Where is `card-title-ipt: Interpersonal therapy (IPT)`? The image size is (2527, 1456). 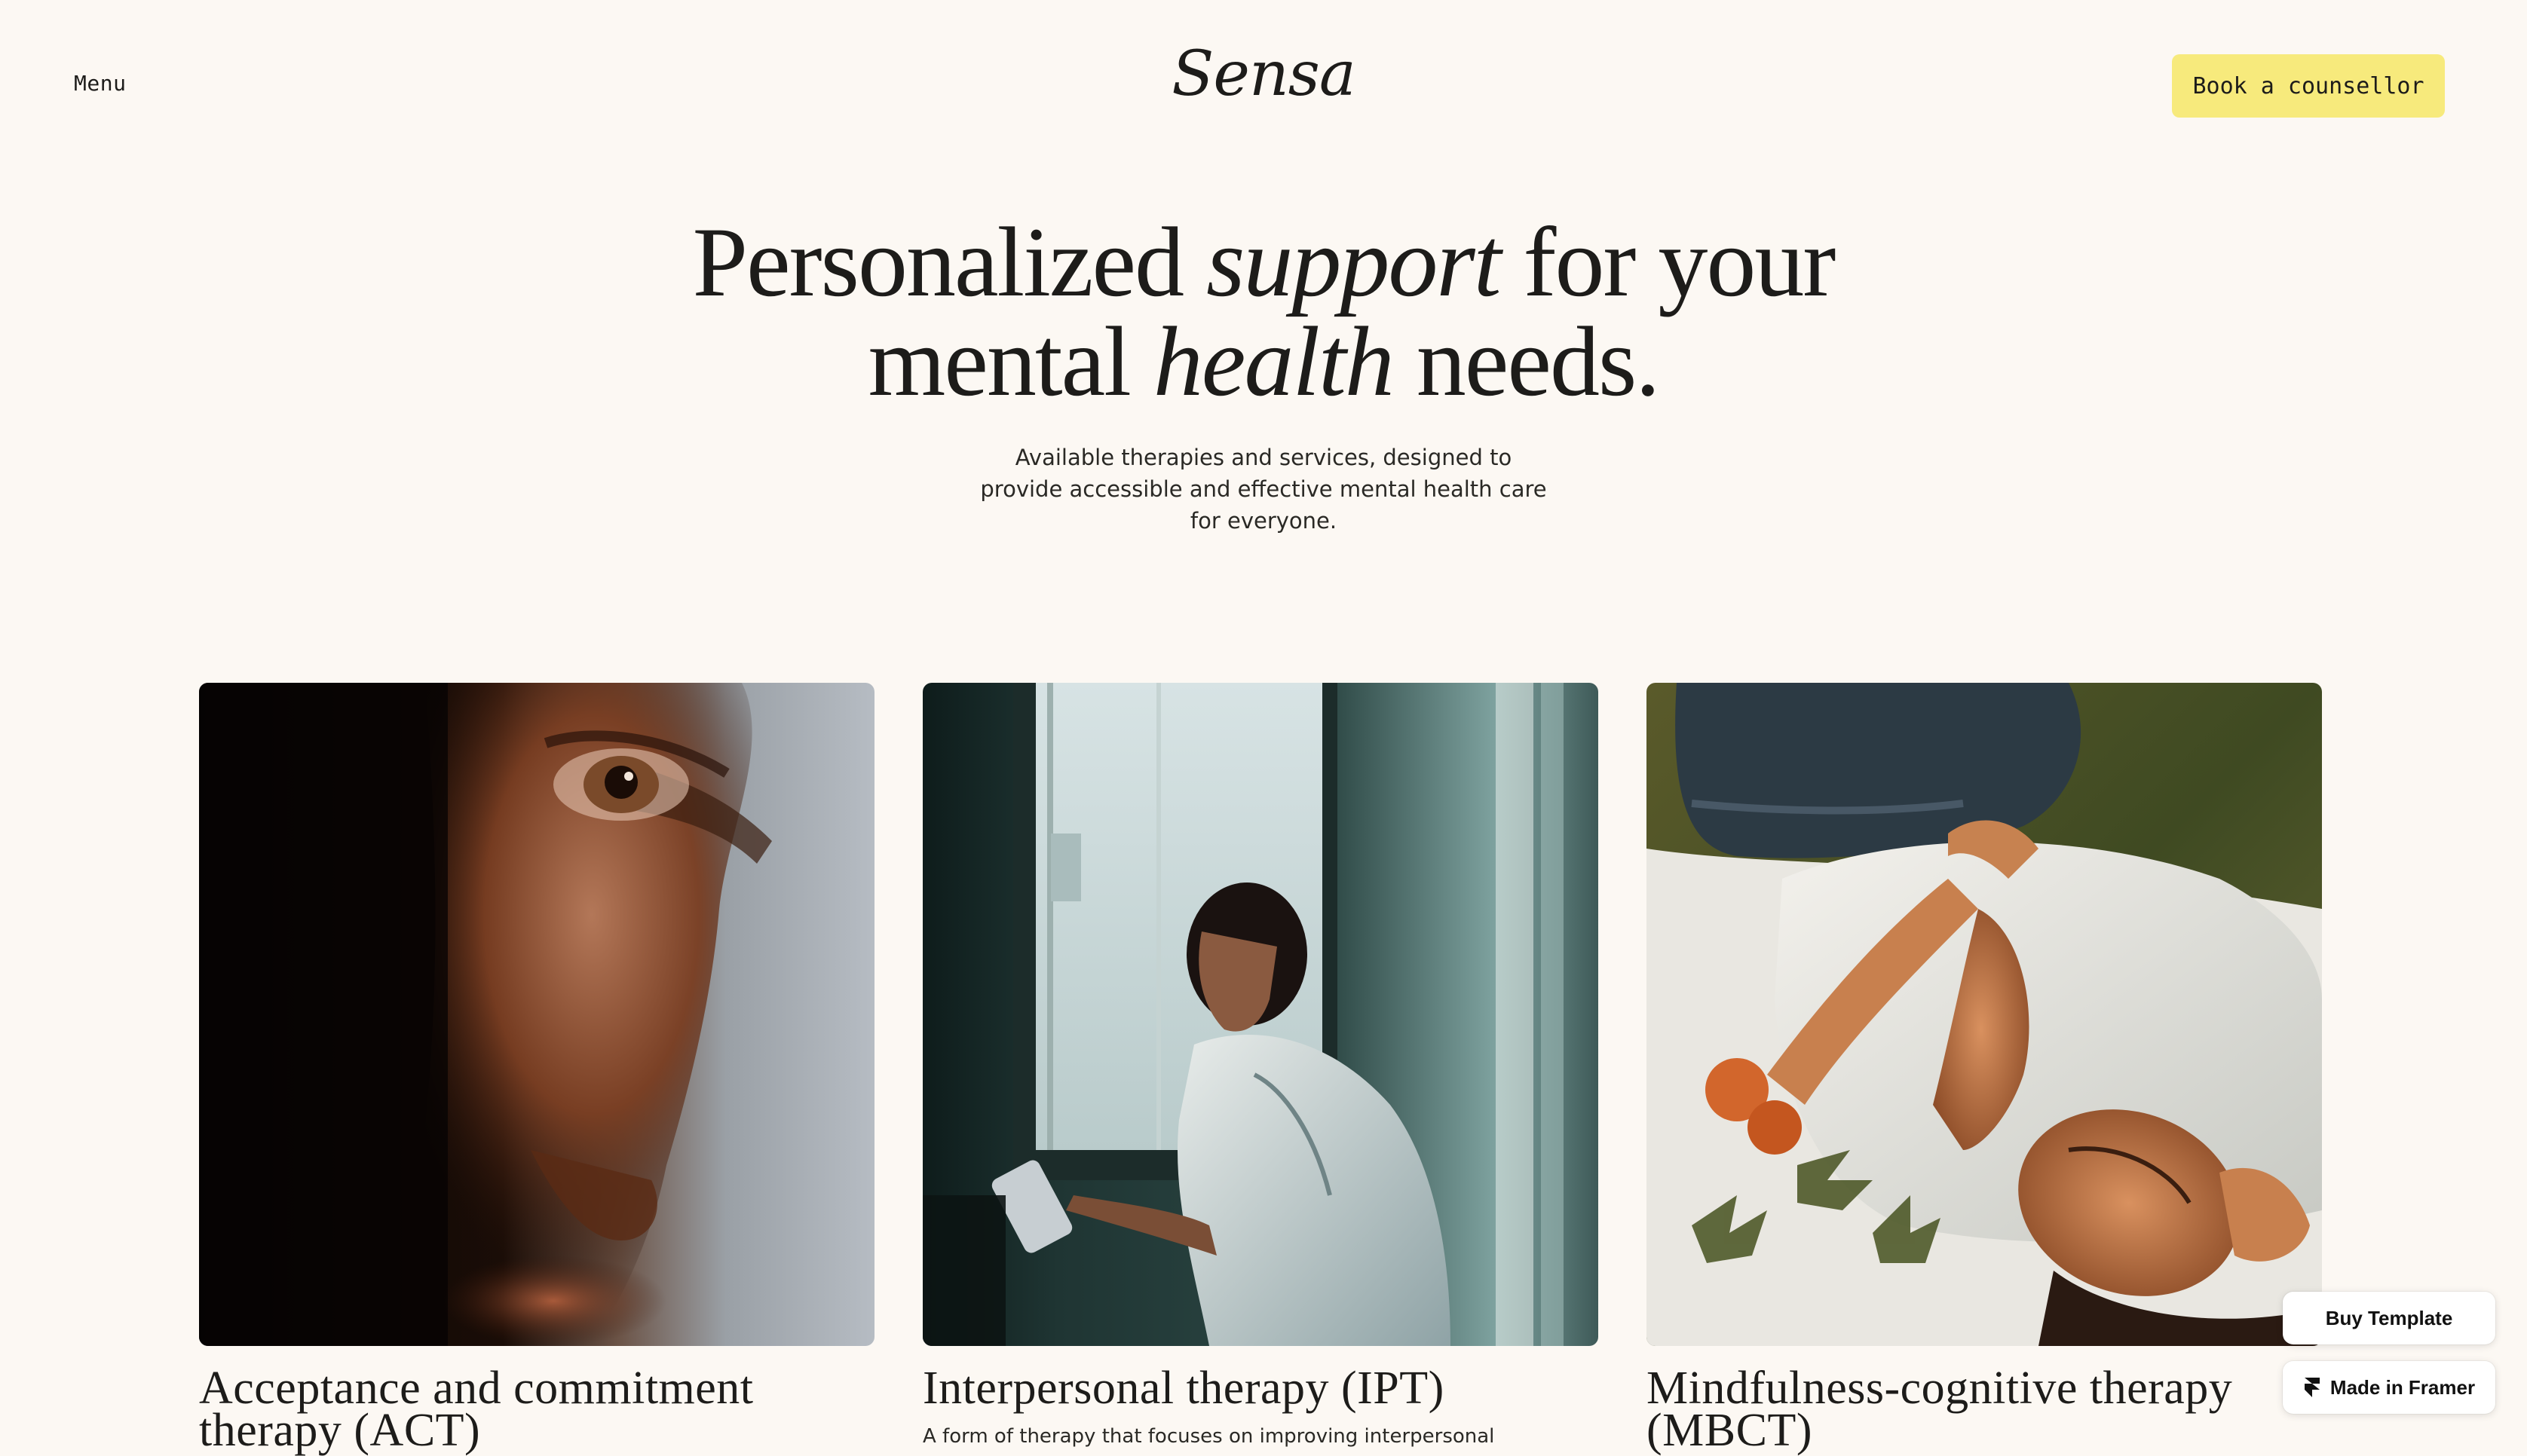
card-title-ipt: Interpersonal therapy (IPT) is located at coordinates (1260, 1388).